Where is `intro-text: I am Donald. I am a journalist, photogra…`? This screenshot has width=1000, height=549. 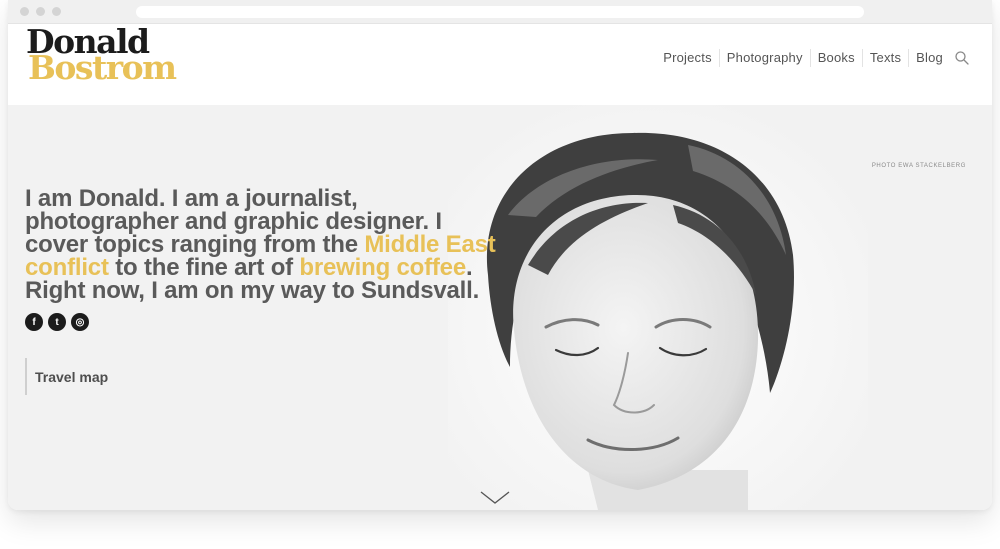
intro-text: I am Donald. I am a journalist, photogra… is located at coordinates (265, 245).